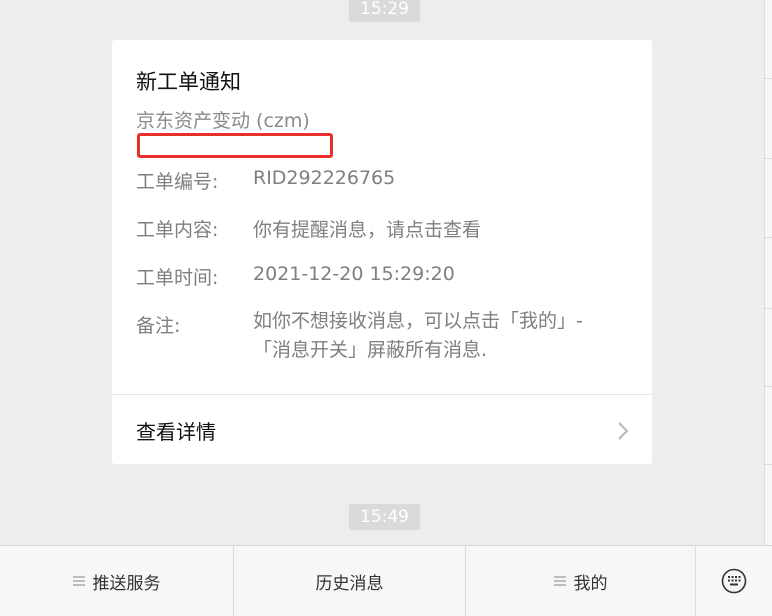  I want to click on ticket-time-label: 工单时间:, so click(177, 278).